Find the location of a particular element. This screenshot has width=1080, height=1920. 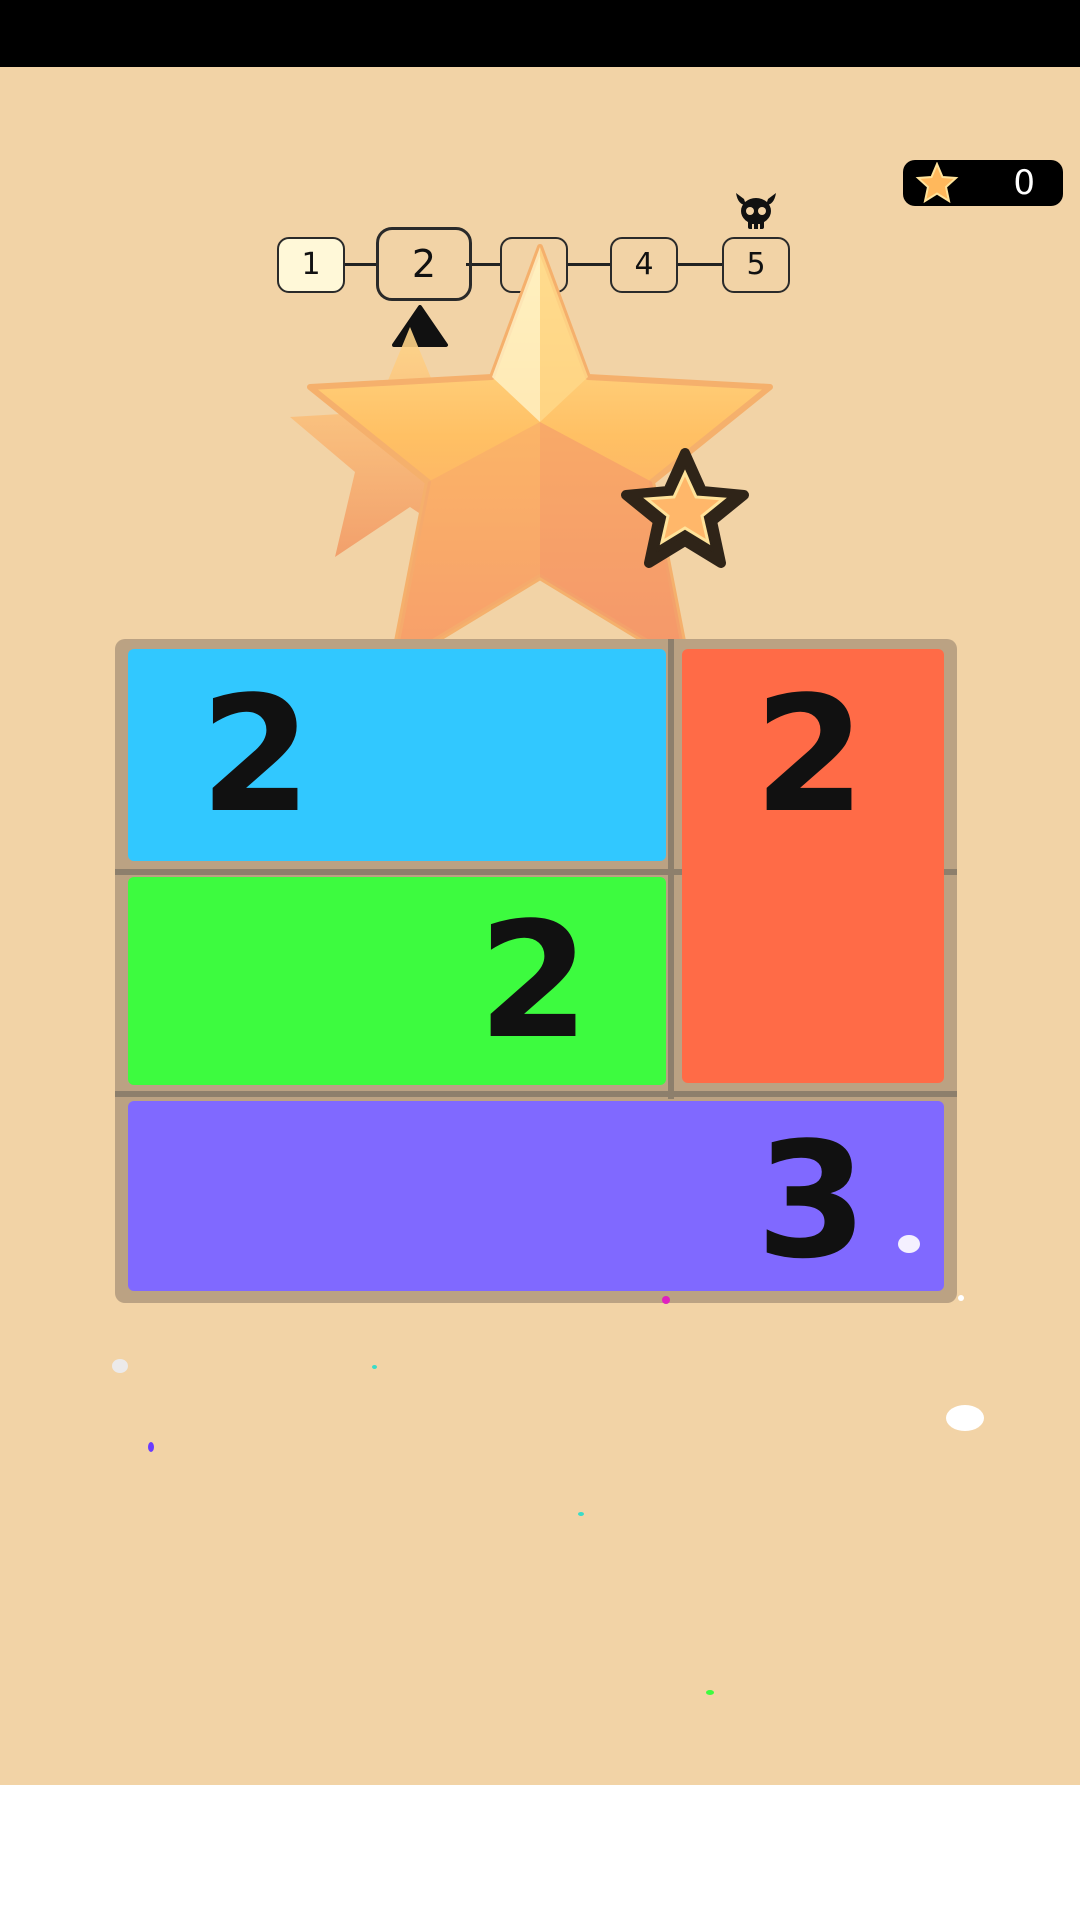

star-counter: 0 is located at coordinates (983, 183).